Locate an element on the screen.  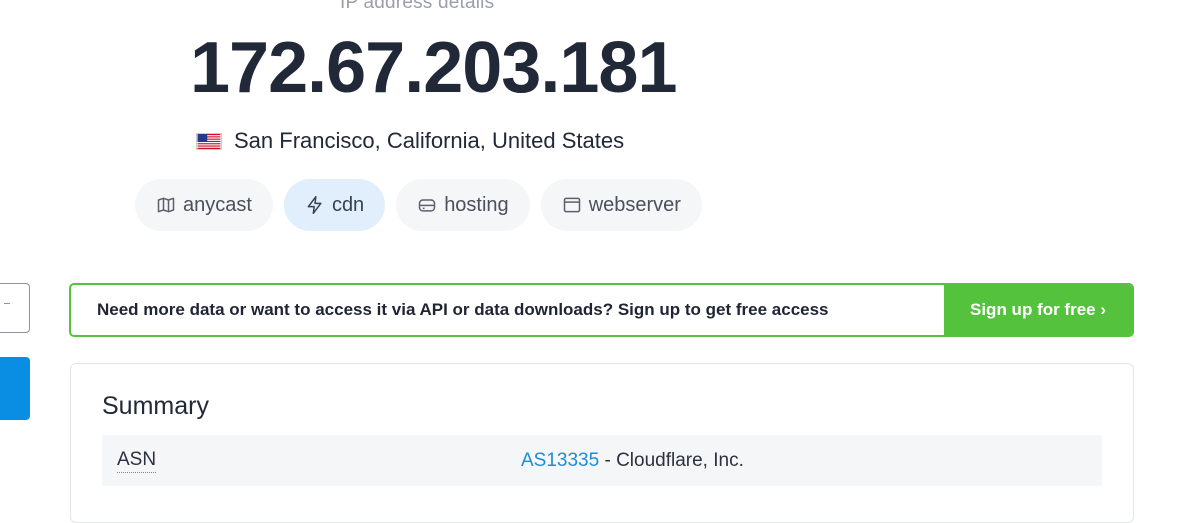
page-subtitle: IP address details is located at coordinates (417, 6).